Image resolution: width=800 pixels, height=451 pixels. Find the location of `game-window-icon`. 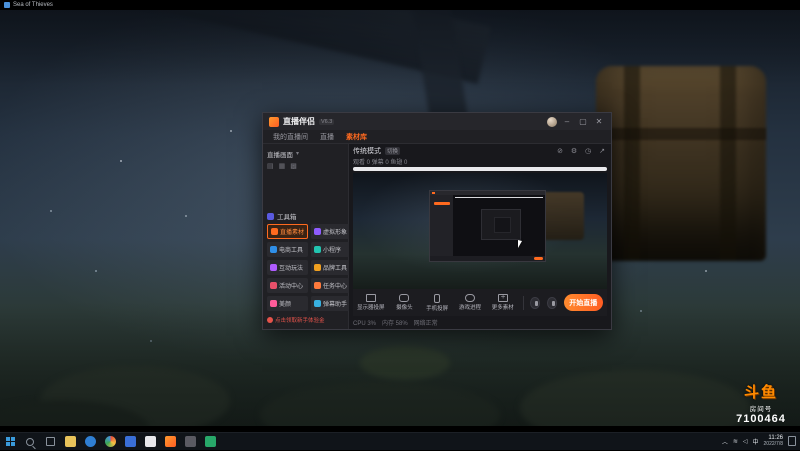

game-window-icon is located at coordinates (7, 5).